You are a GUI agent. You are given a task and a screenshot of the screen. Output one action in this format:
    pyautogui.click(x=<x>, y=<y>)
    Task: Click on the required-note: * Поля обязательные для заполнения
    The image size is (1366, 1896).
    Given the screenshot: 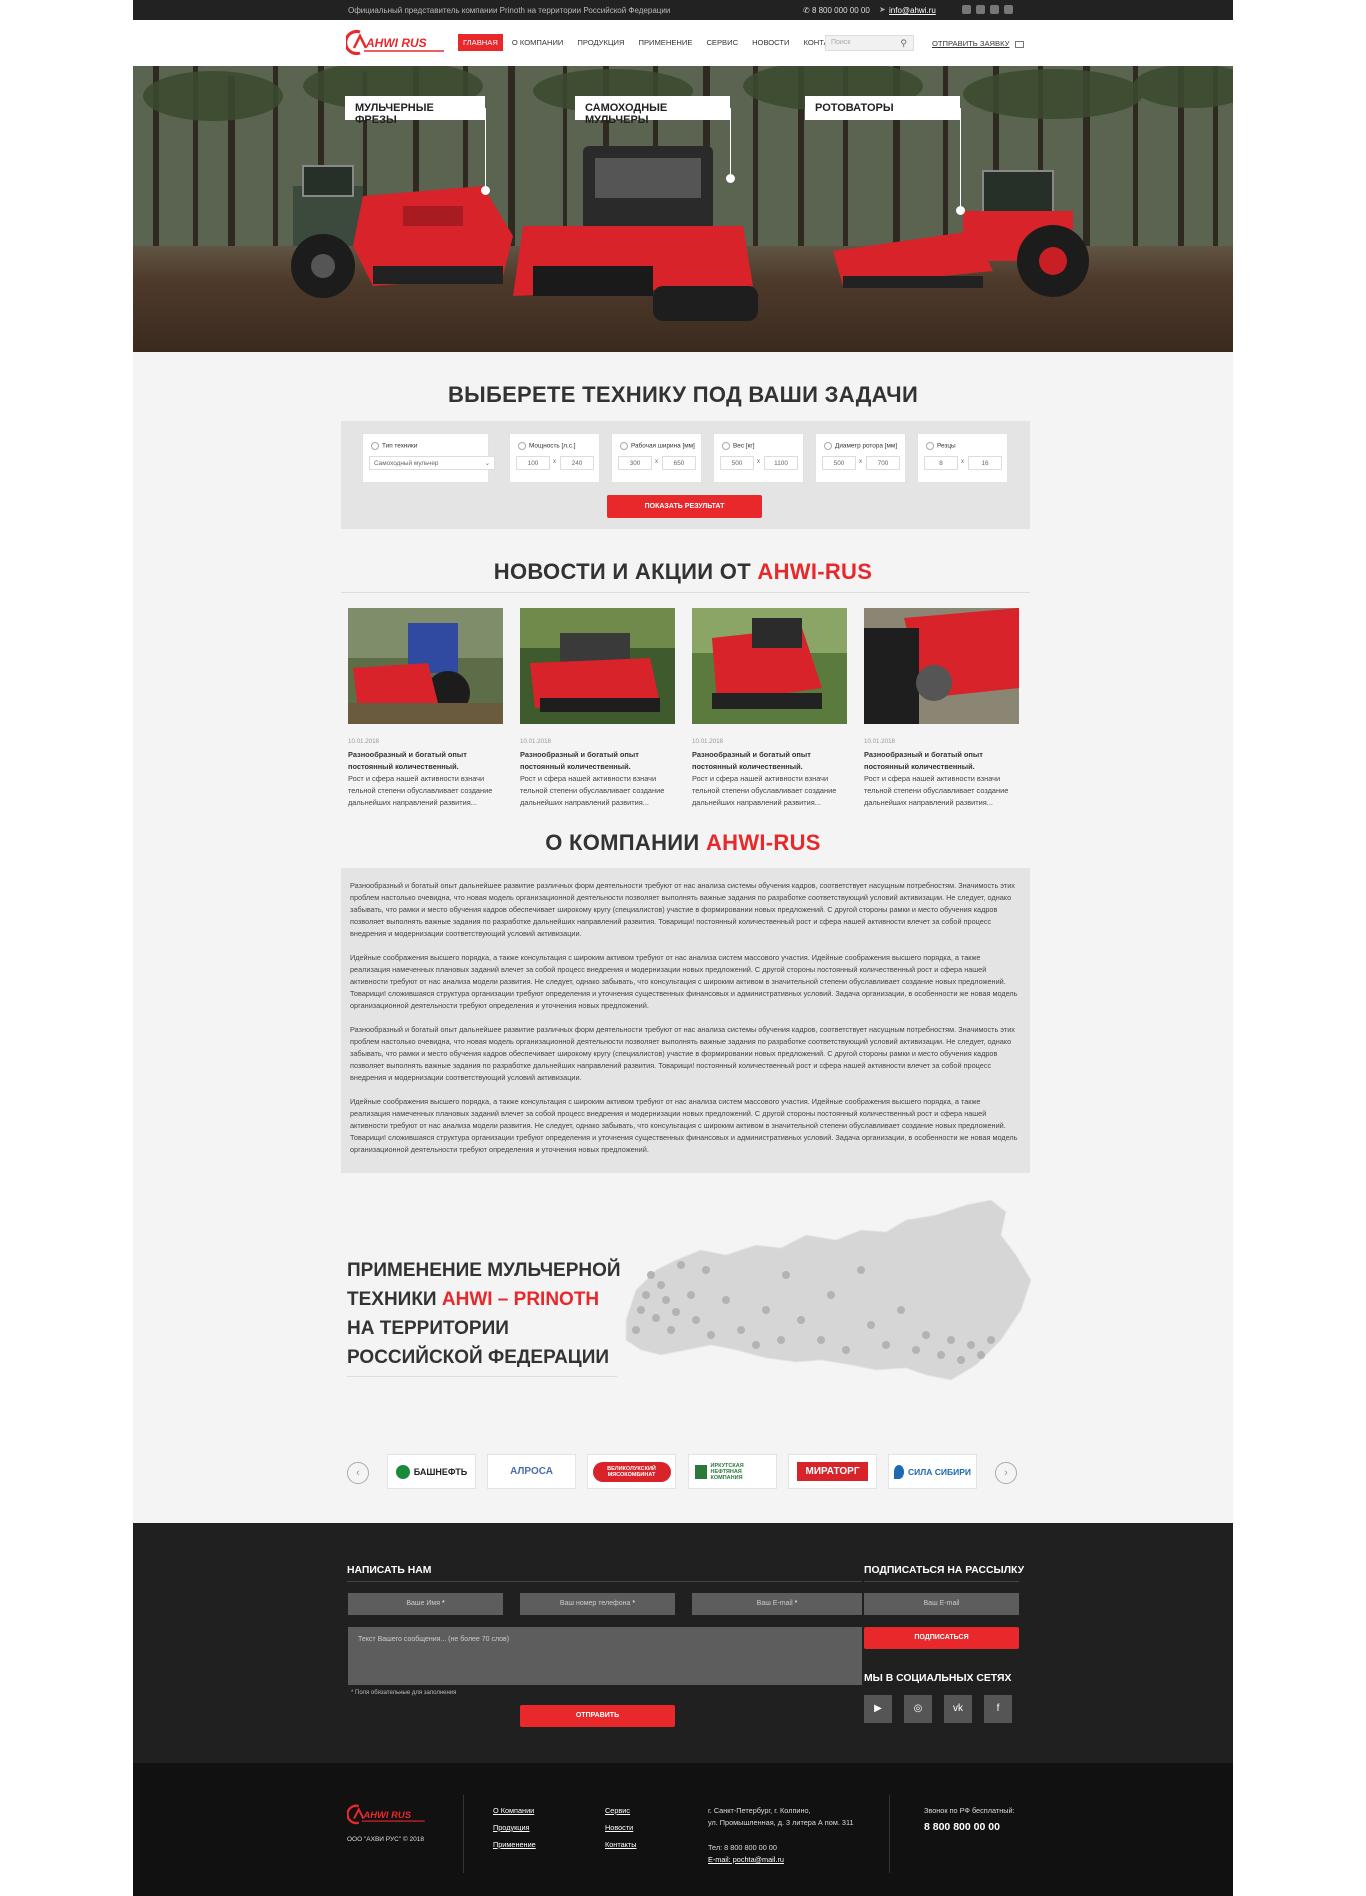 What is the action you would take?
    pyautogui.click(x=404, y=1693)
    